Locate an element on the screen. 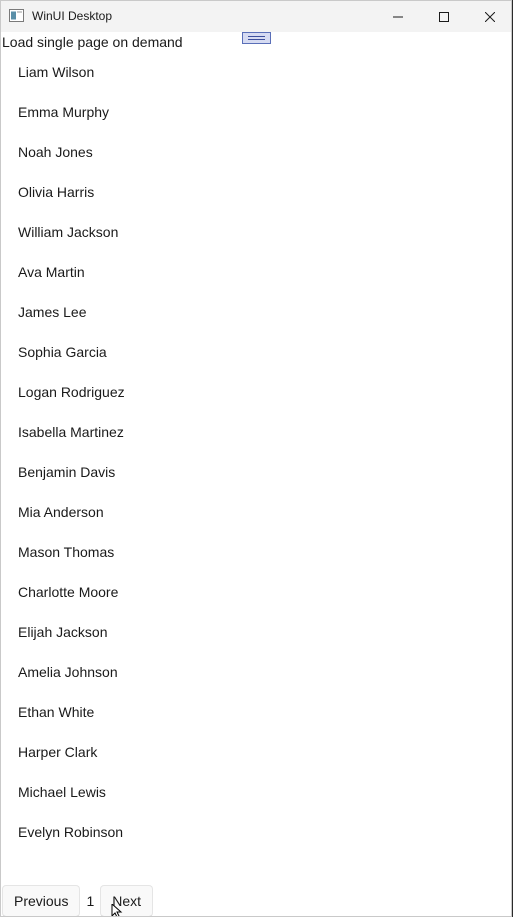 The height and width of the screenshot is (917, 513). next-button: Next is located at coordinates (127, 900).